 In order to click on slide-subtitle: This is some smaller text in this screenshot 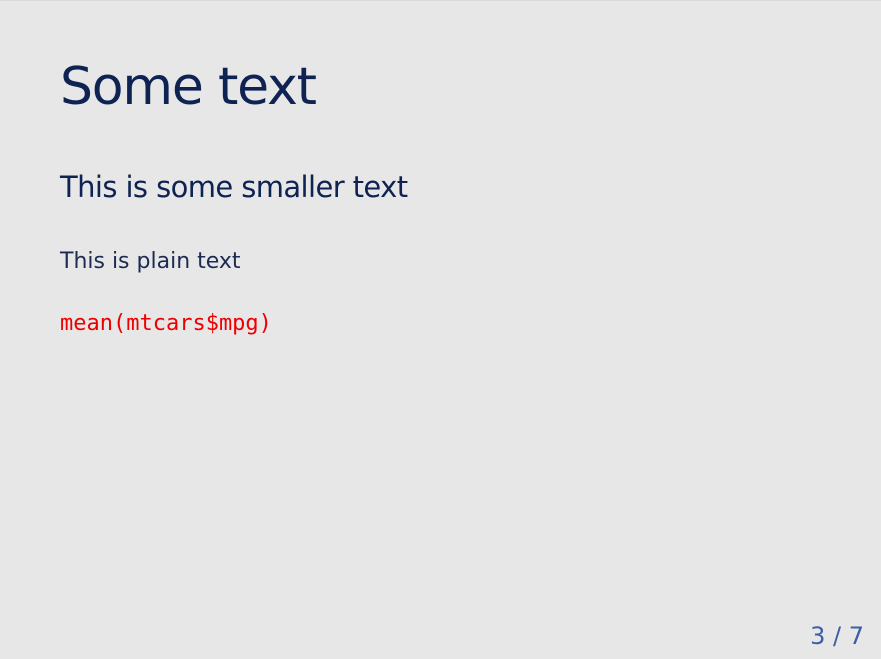, I will do `click(234, 187)`.